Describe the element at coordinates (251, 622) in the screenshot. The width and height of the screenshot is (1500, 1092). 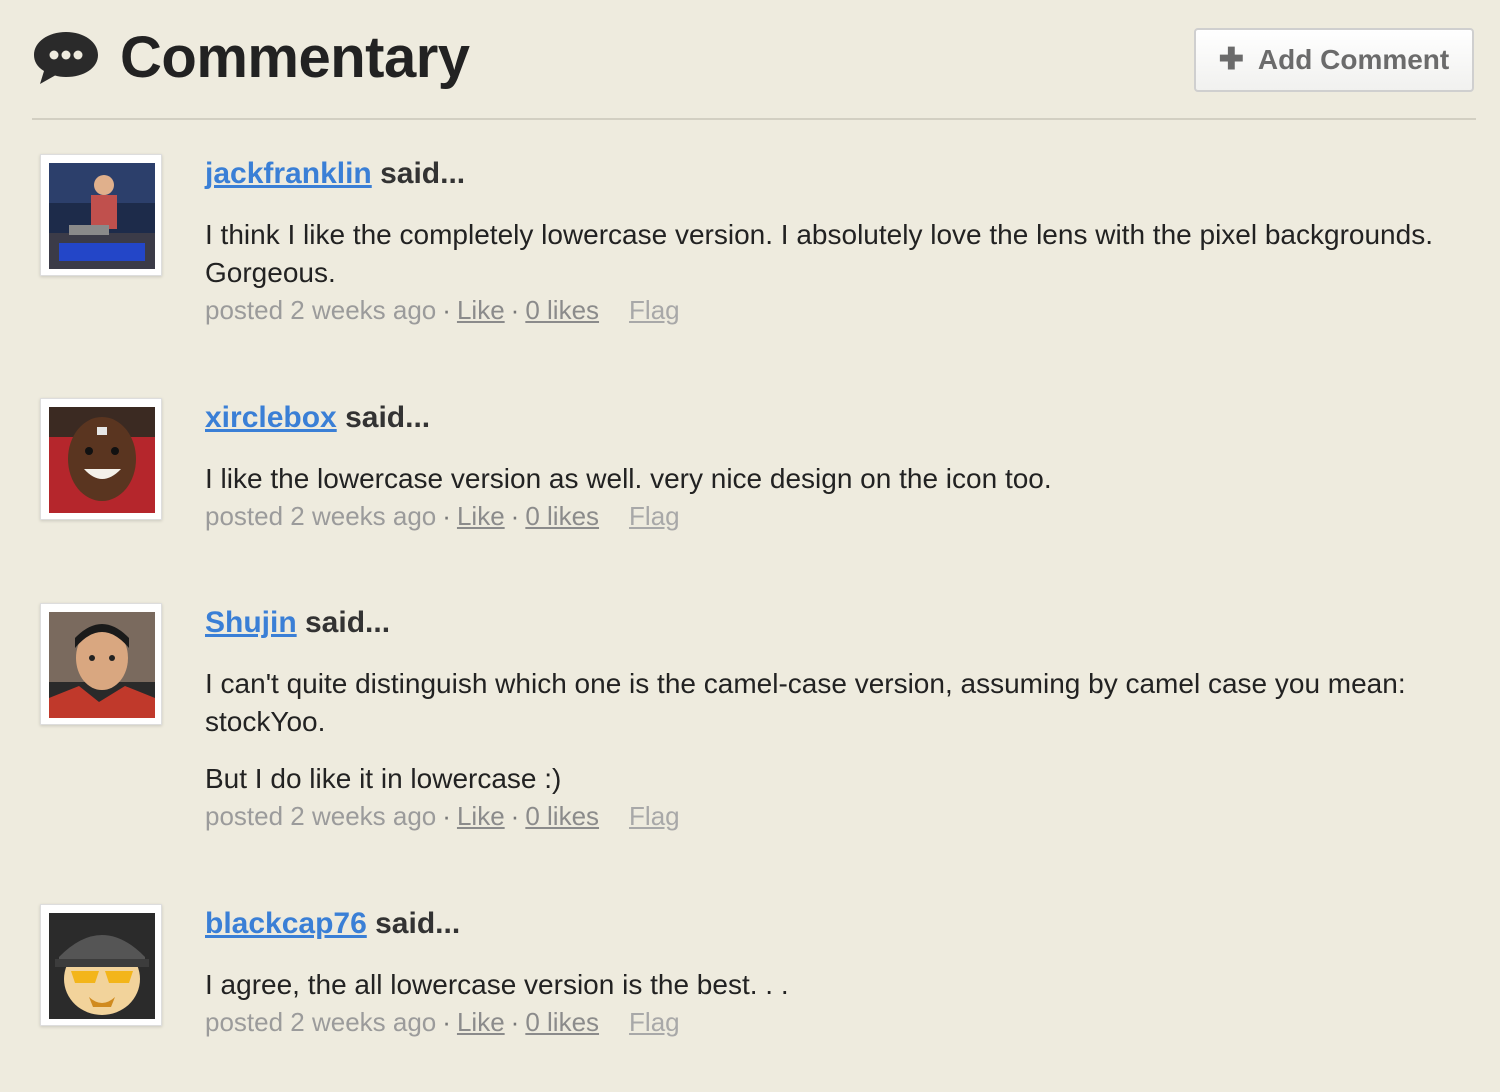
I see `username-link: Shujin` at that location.